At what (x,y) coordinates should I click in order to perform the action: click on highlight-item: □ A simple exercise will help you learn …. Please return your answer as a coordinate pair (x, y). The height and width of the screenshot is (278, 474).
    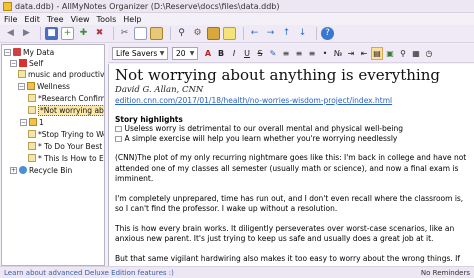
    Looking at the image, I should click on (256, 138).